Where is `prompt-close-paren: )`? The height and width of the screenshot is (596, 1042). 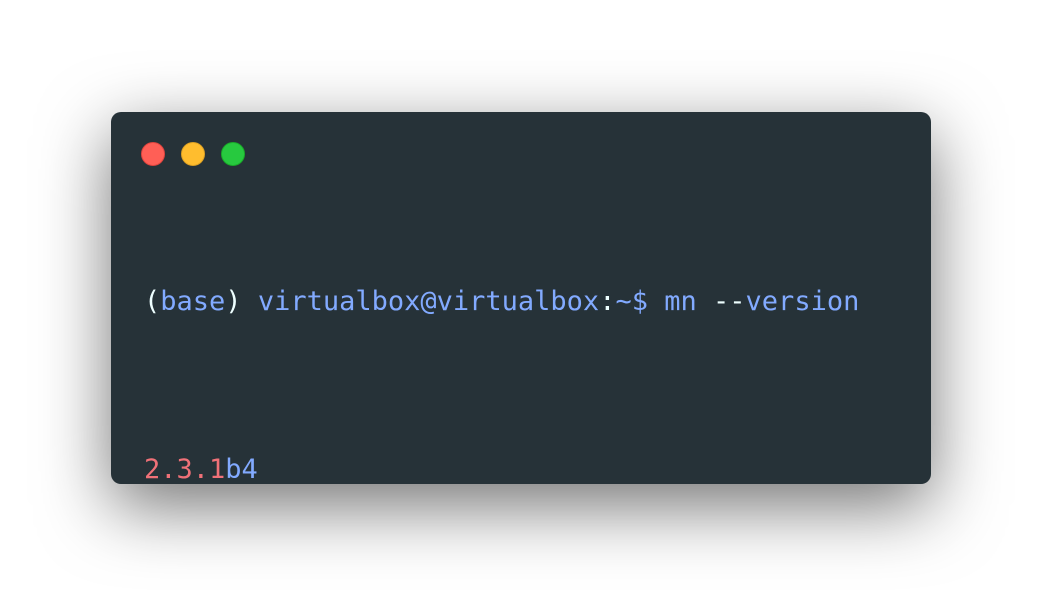
prompt-close-paren: ) is located at coordinates (233, 301).